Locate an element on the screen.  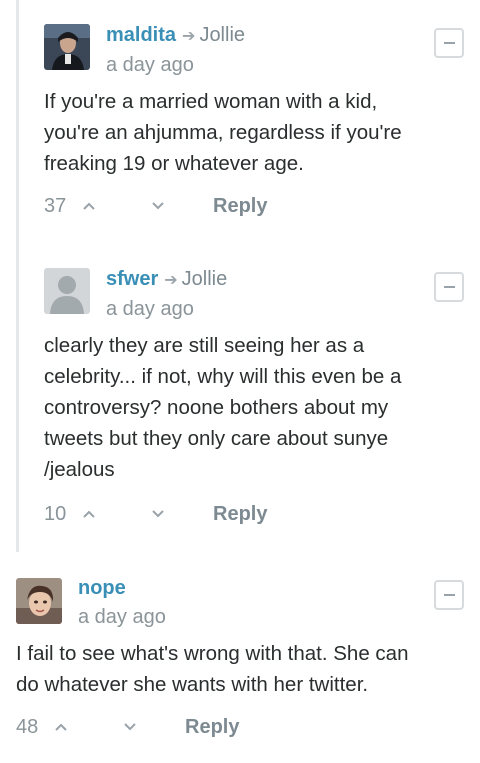
comment-header: sfwer ➔ Jollie is located at coordinates (166, 280).